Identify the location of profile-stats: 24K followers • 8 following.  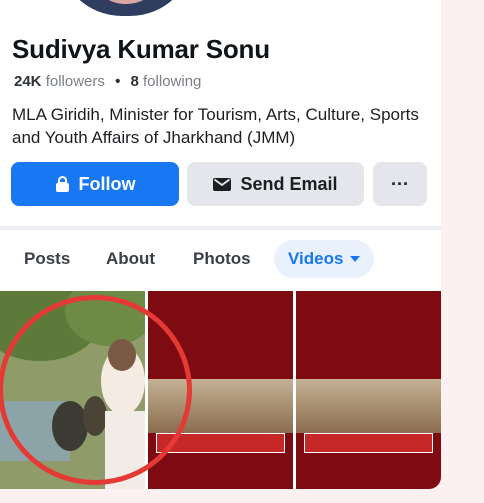
(107, 81).